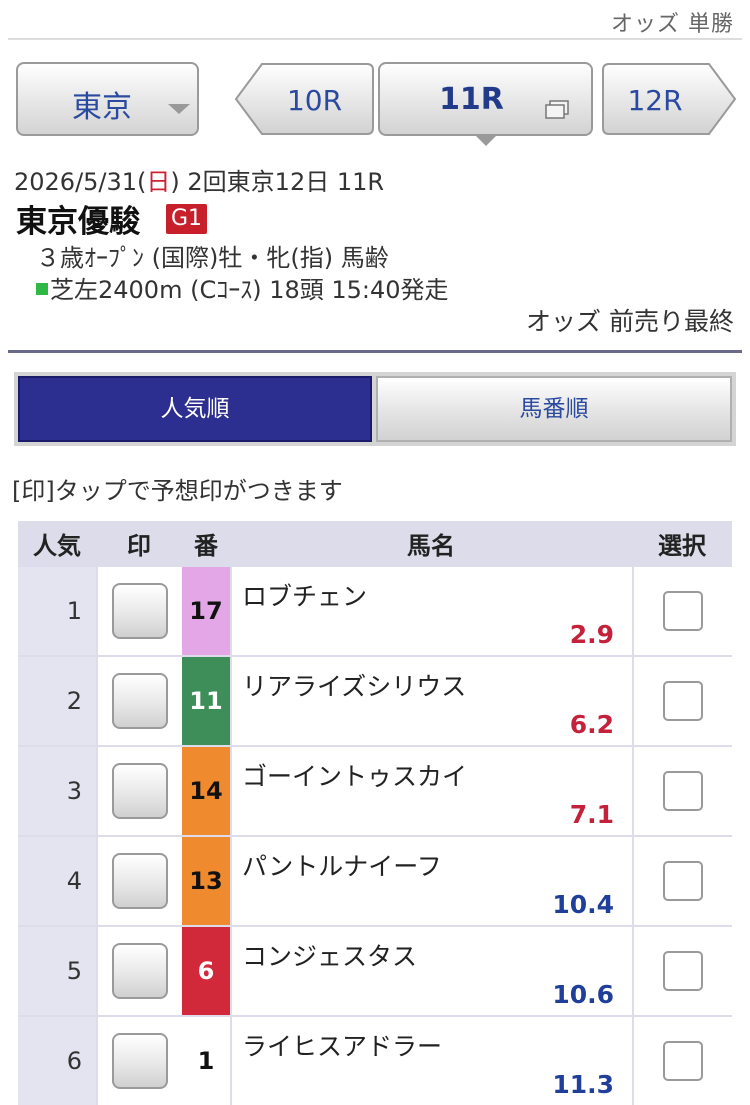 This screenshot has width=750, height=1105. I want to click on race-course: 芝左2400m (Cｺｰｽ) 18頭 15:40発走, so click(242, 287).